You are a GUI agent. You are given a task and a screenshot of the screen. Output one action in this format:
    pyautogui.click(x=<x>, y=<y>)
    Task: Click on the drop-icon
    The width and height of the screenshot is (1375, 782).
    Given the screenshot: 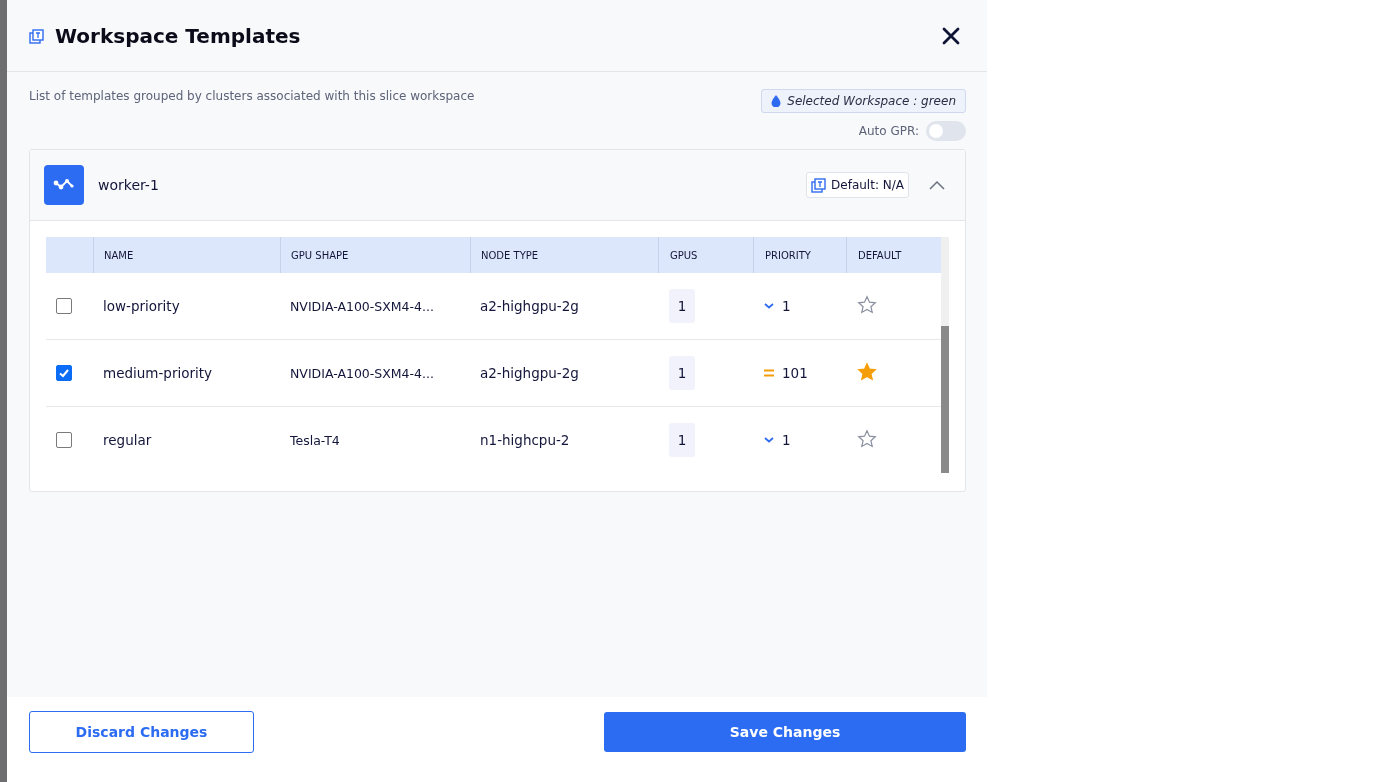 What is the action you would take?
    pyautogui.click(x=776, y=101)
    